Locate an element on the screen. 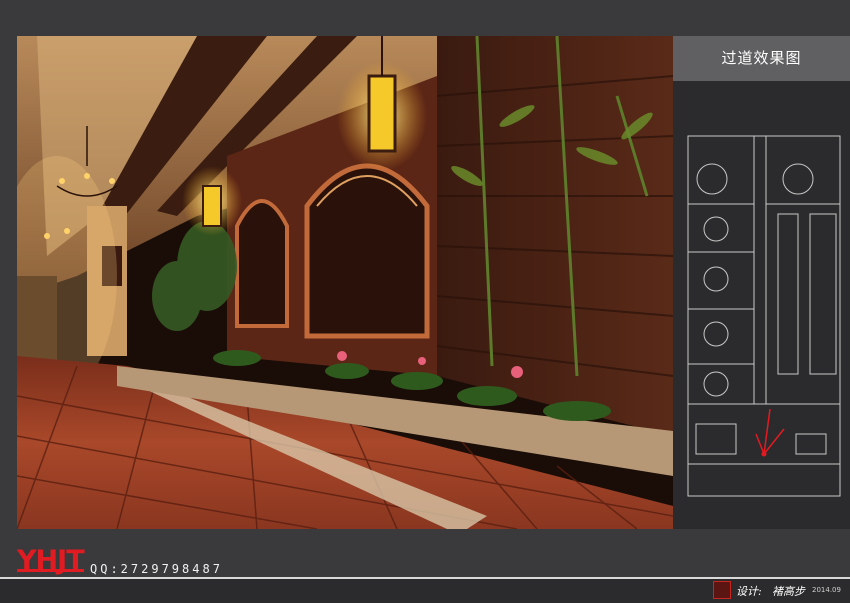 Image resolution: width=850 pixels, height=603 pixels. qq-contact: QQ:2729798487 is located at coordinates (156, 569).